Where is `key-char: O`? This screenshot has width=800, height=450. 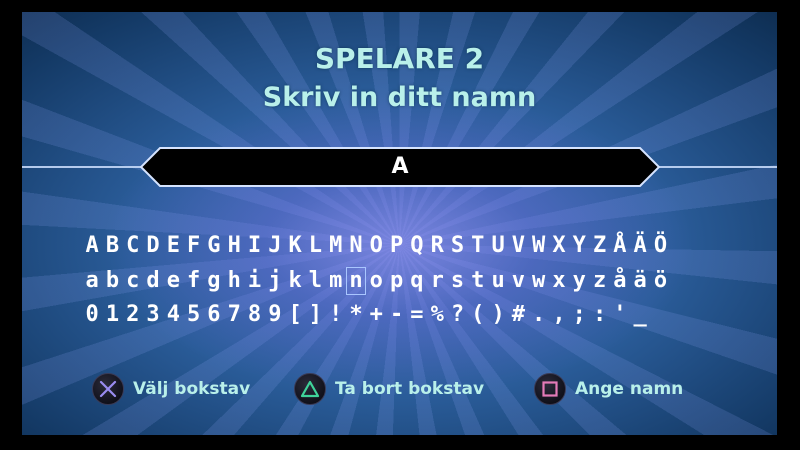
key-char: O is located at coordinates (376, 246).